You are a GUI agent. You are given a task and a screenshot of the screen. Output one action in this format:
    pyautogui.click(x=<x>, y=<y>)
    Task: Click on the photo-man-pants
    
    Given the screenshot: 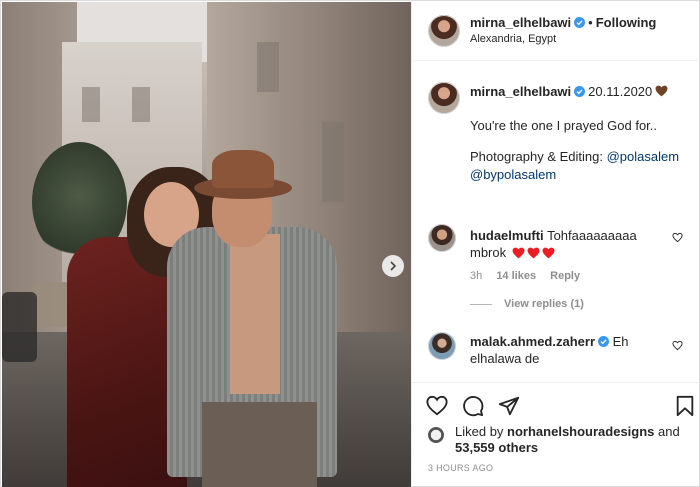 What is the action you would take?
    pyautogui.click(x=259, y=444)
    